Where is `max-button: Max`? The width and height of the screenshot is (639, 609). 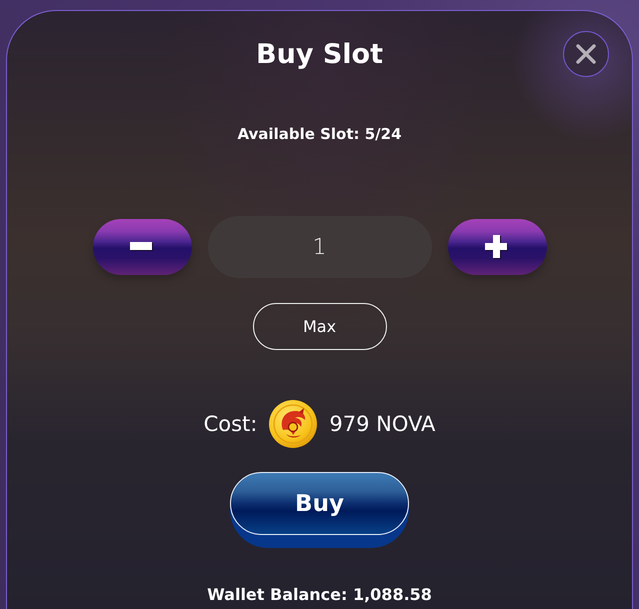
max-button: Max is located at coordinates (319, 326).